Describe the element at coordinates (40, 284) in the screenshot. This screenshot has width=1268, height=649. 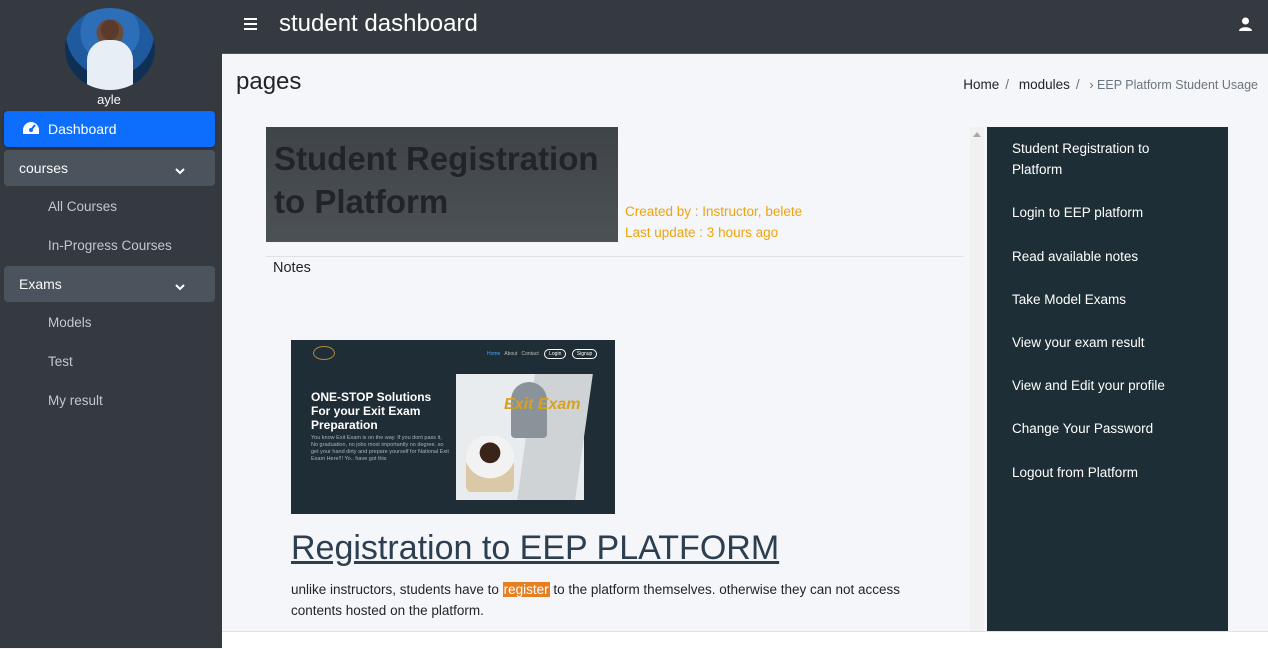
I see `sidebar-group-label: Exams` at that location.